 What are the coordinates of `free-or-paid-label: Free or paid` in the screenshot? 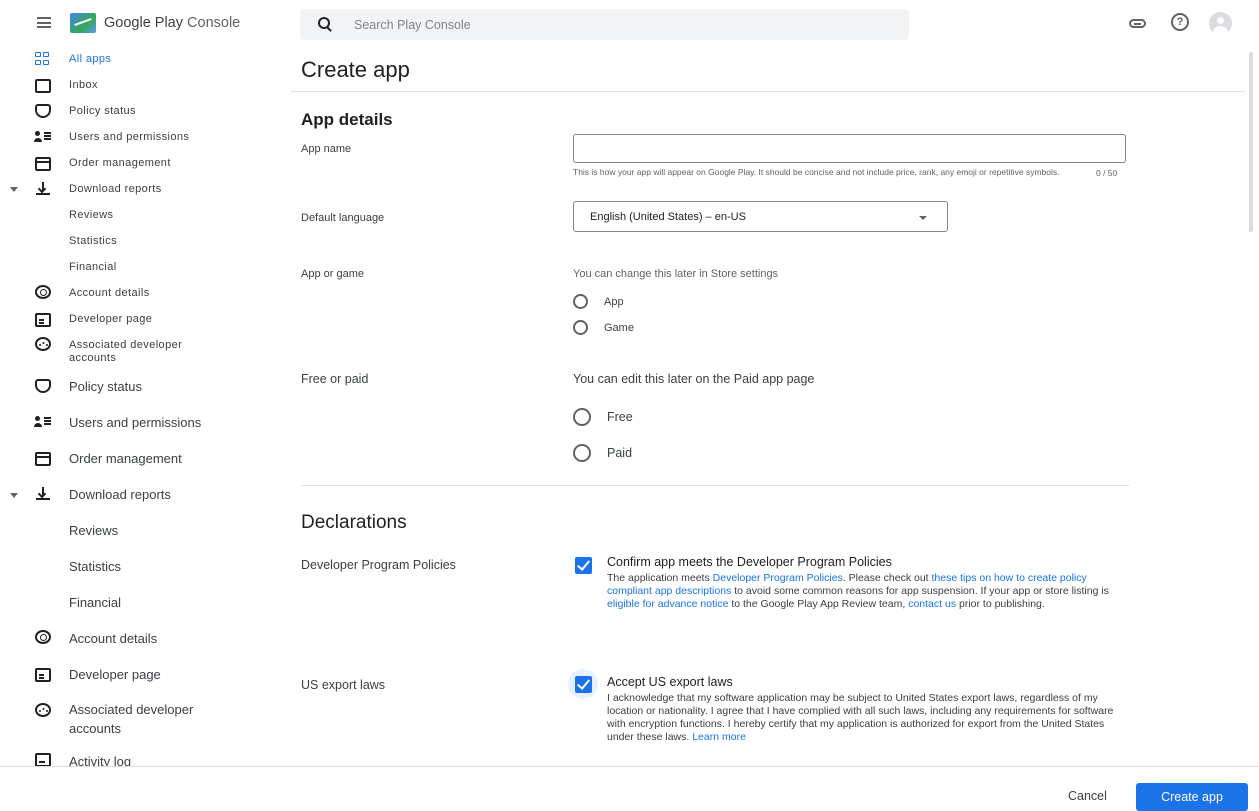 It's located at (335, 379).